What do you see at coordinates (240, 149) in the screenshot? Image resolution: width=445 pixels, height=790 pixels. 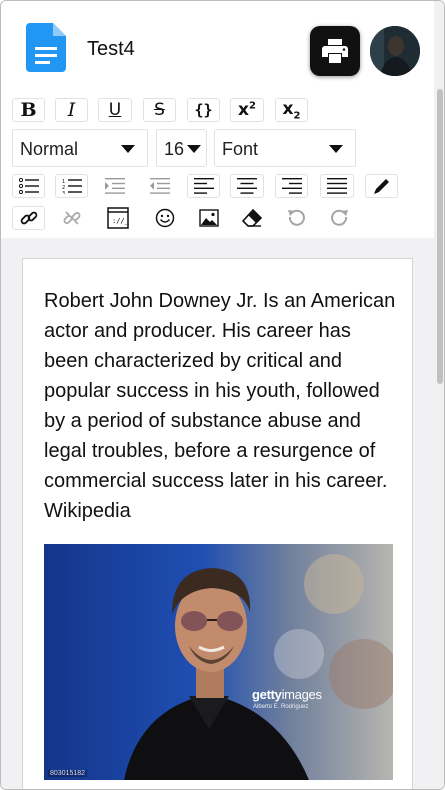 I see `font-family-value: Font` at bounding box center [240, 149].